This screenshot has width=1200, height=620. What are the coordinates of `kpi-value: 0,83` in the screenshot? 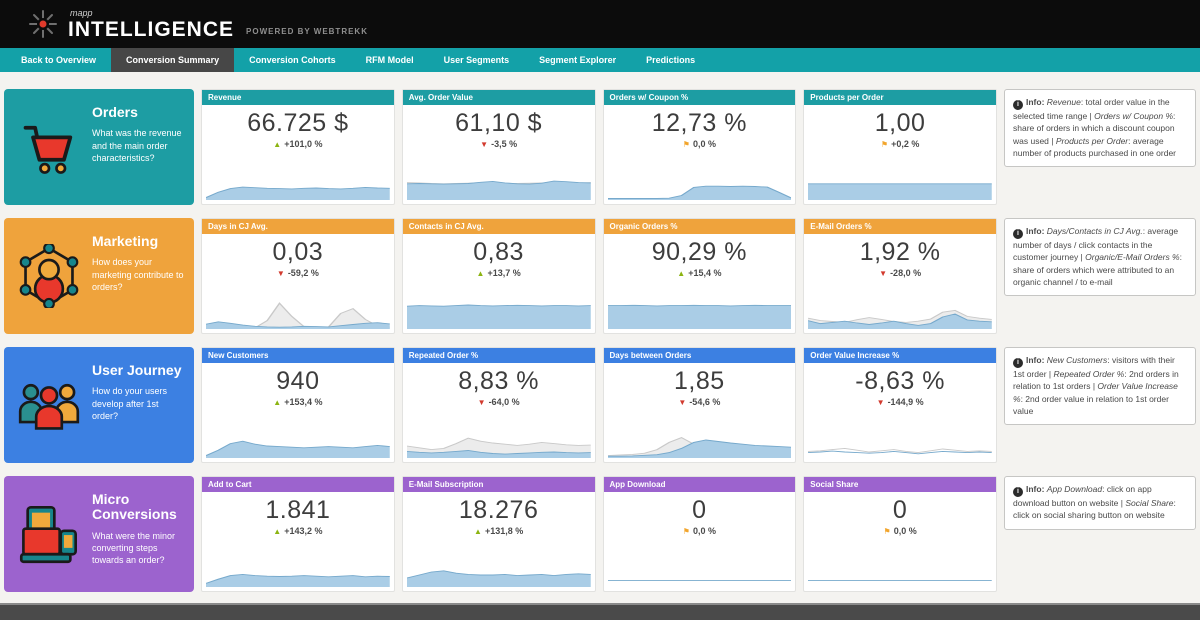 It's located at (498, 252).